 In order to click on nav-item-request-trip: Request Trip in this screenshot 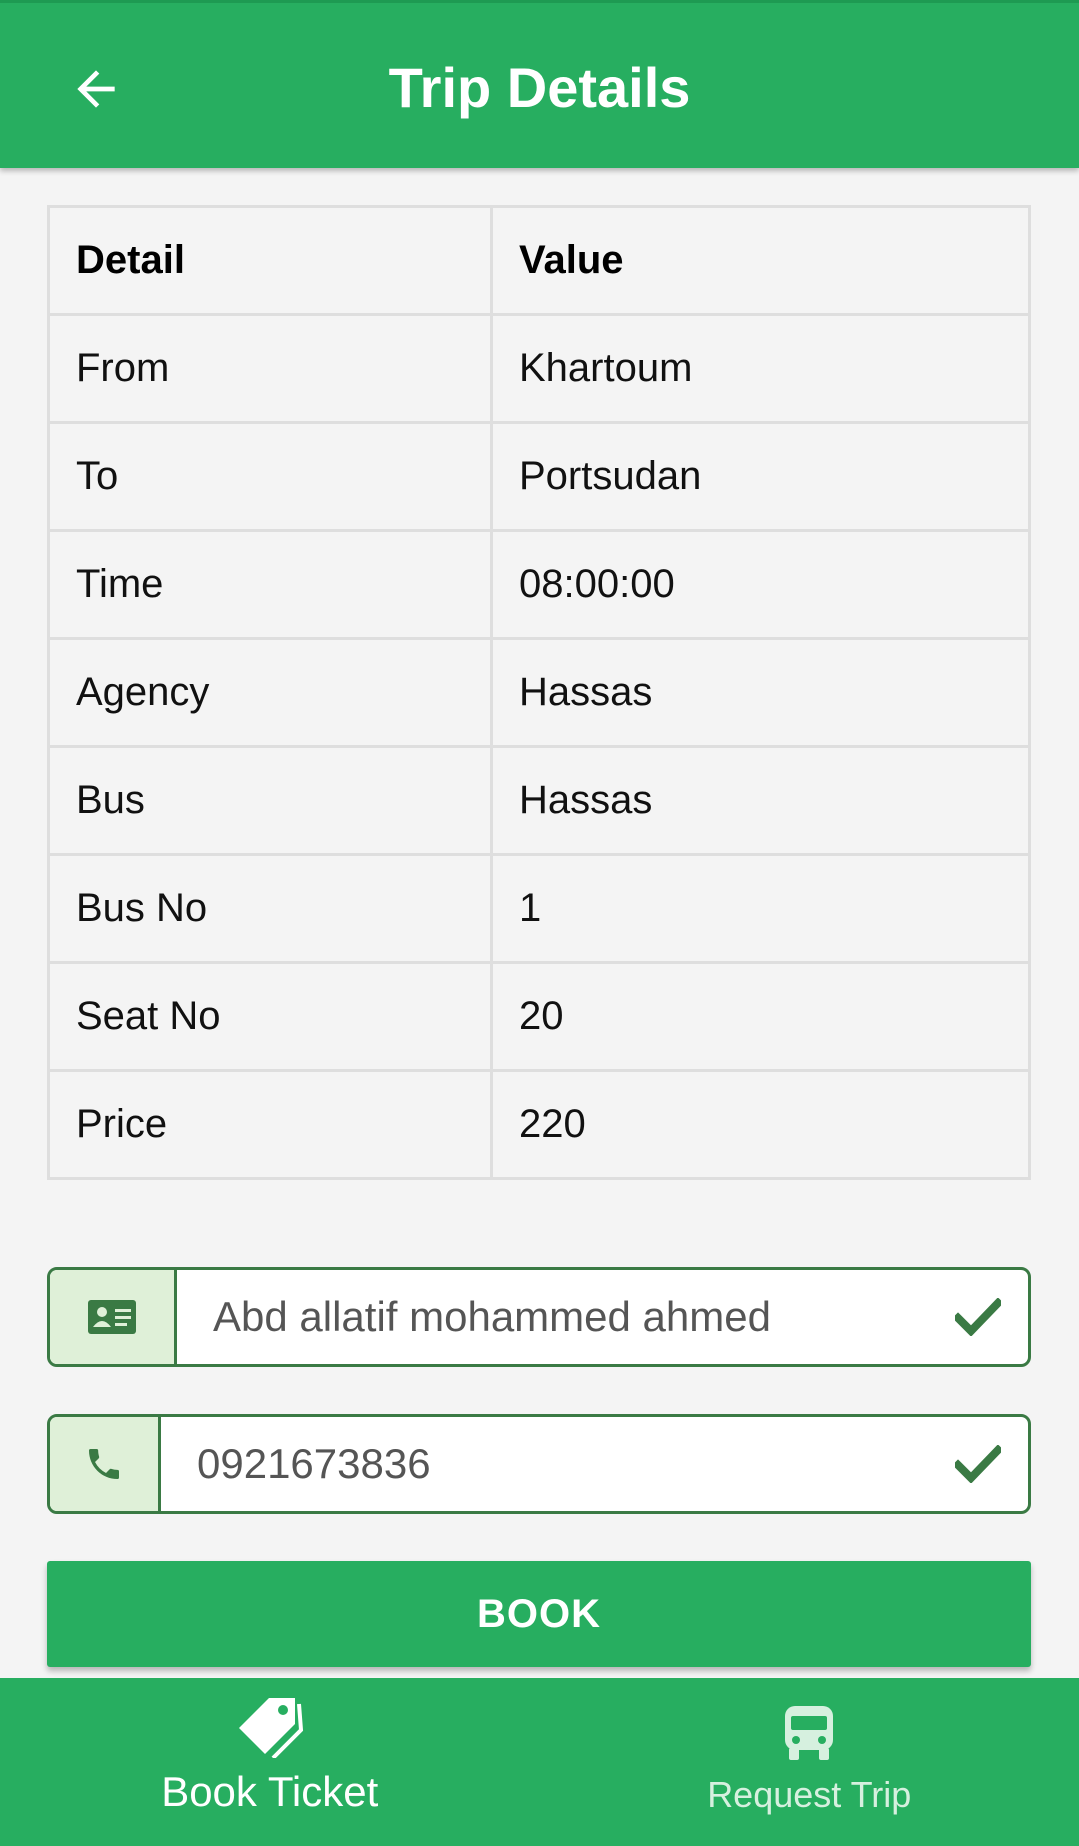, I will do `click(809, 1762)`.